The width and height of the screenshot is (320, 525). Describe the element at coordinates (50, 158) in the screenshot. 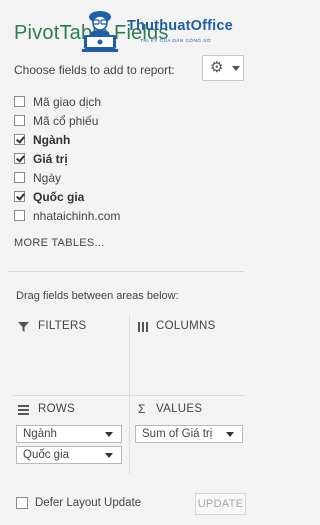

I see `field-label: Giá trị` at that location.